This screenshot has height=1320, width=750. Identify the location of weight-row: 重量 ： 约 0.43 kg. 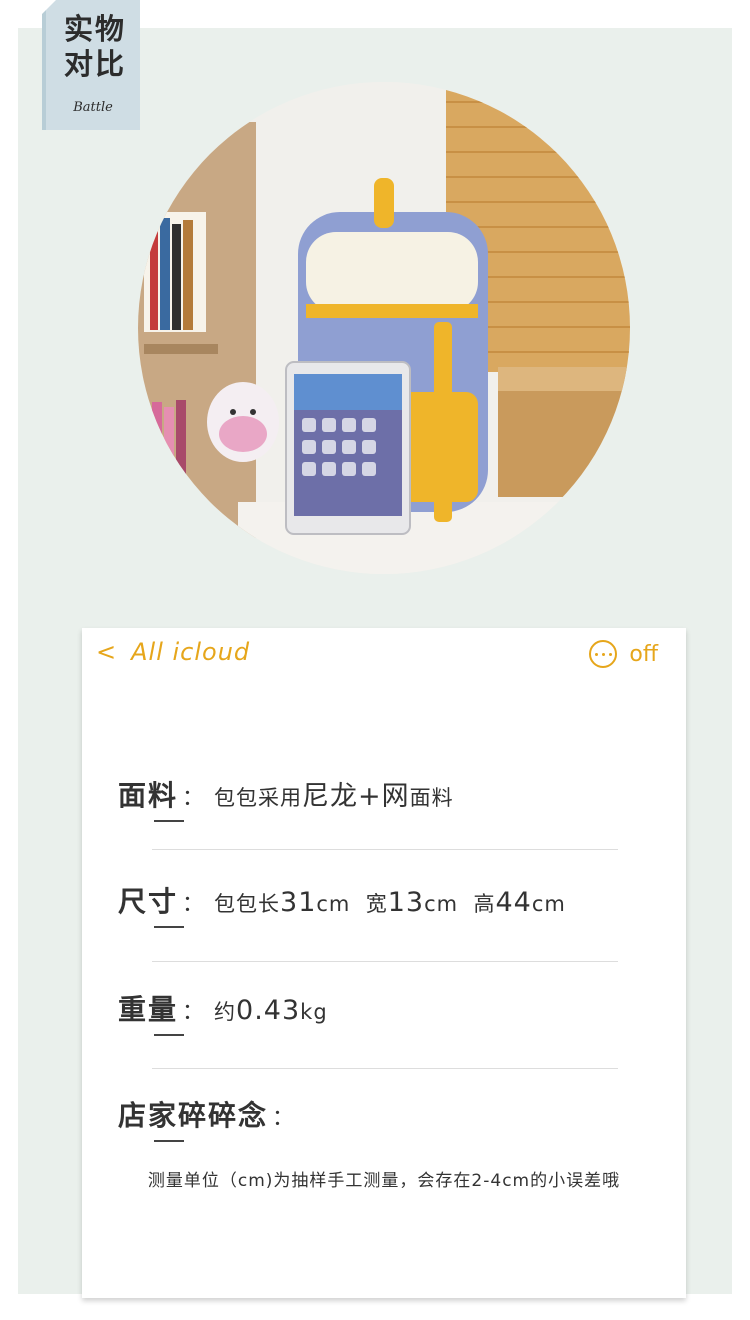
(223, 1012).